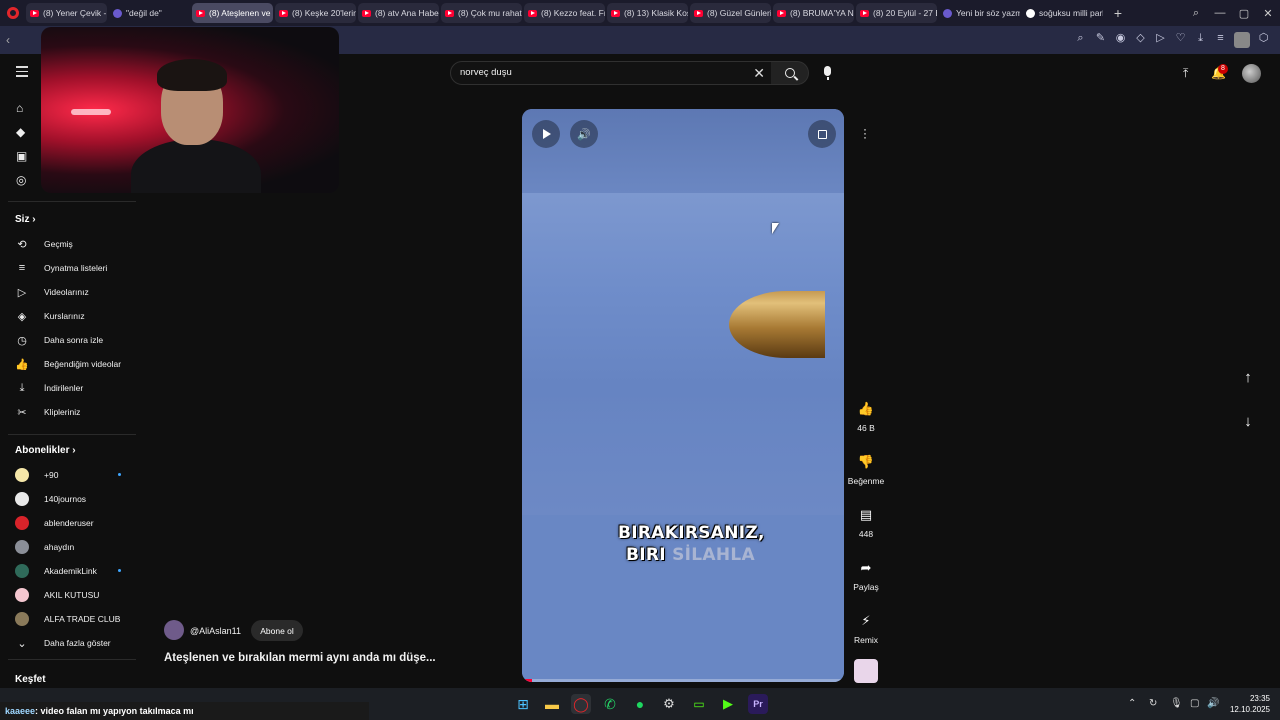 This screenshot has width=1280, height=720. What do you see at coordinates (66, 13) in the screenshot?
I see `browser-tab: (8) Yener Çevik - I` at bounding box center [66, 13].